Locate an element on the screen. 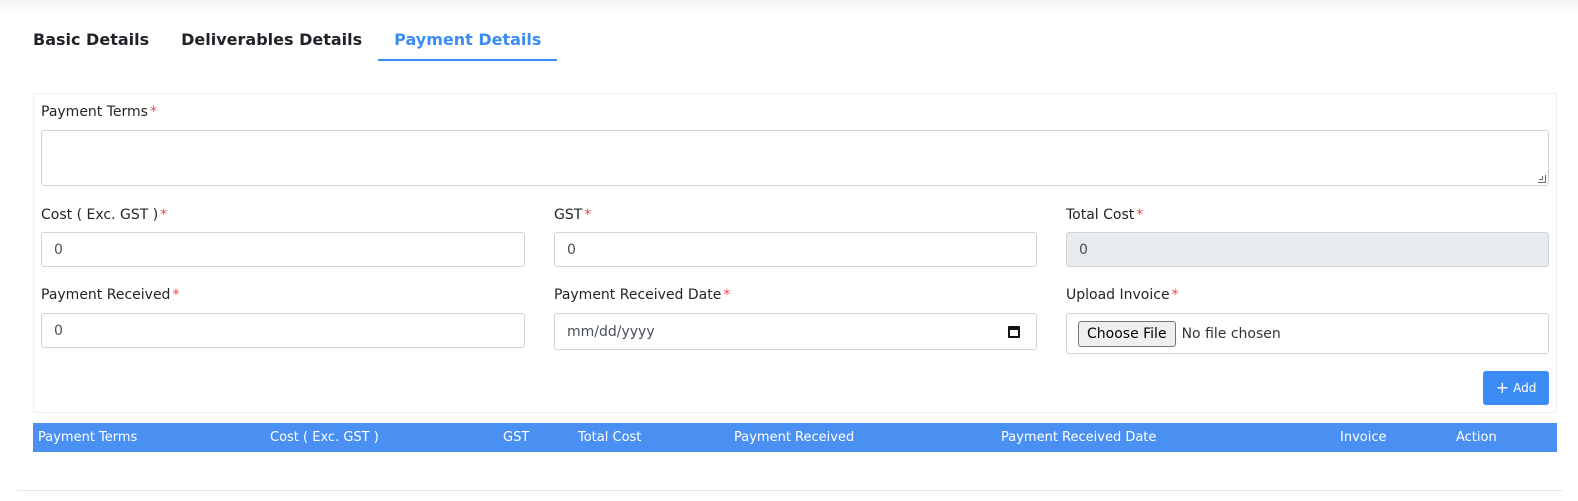 The image size is (1578, 501). payment-terms-label: Payment Terms * is located at coordinates (99, 112).